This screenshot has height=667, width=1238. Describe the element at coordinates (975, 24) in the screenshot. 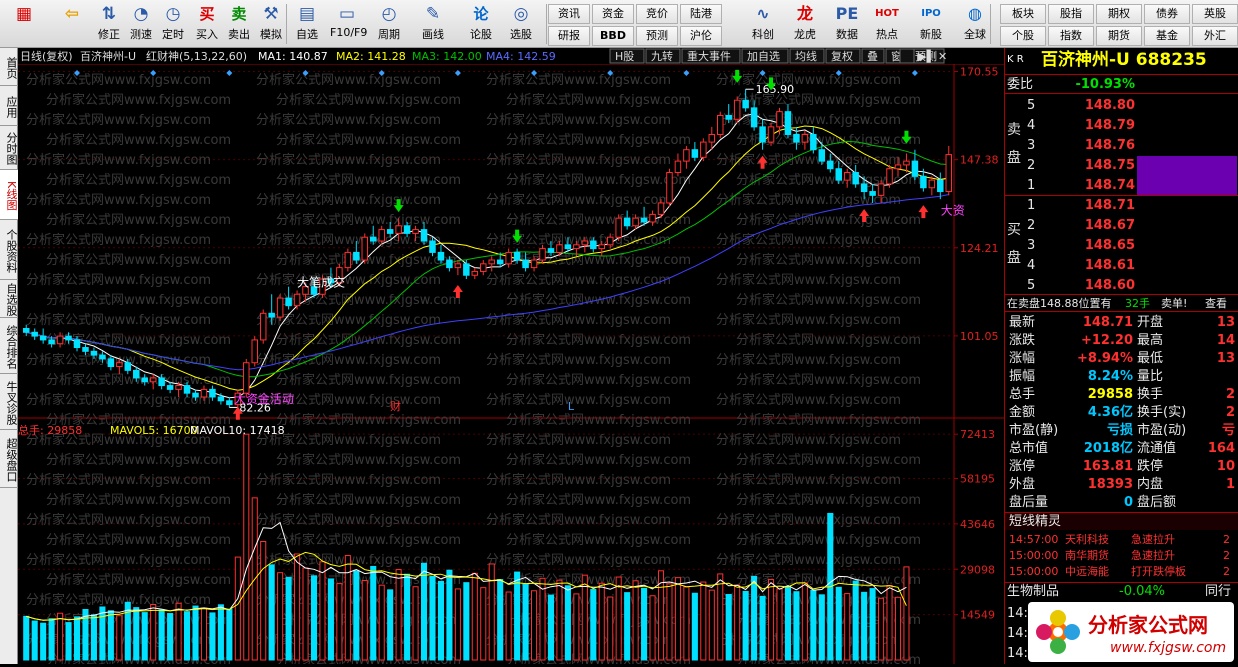

I see `toolbar-button-全球: ◍ 全球` at that location.